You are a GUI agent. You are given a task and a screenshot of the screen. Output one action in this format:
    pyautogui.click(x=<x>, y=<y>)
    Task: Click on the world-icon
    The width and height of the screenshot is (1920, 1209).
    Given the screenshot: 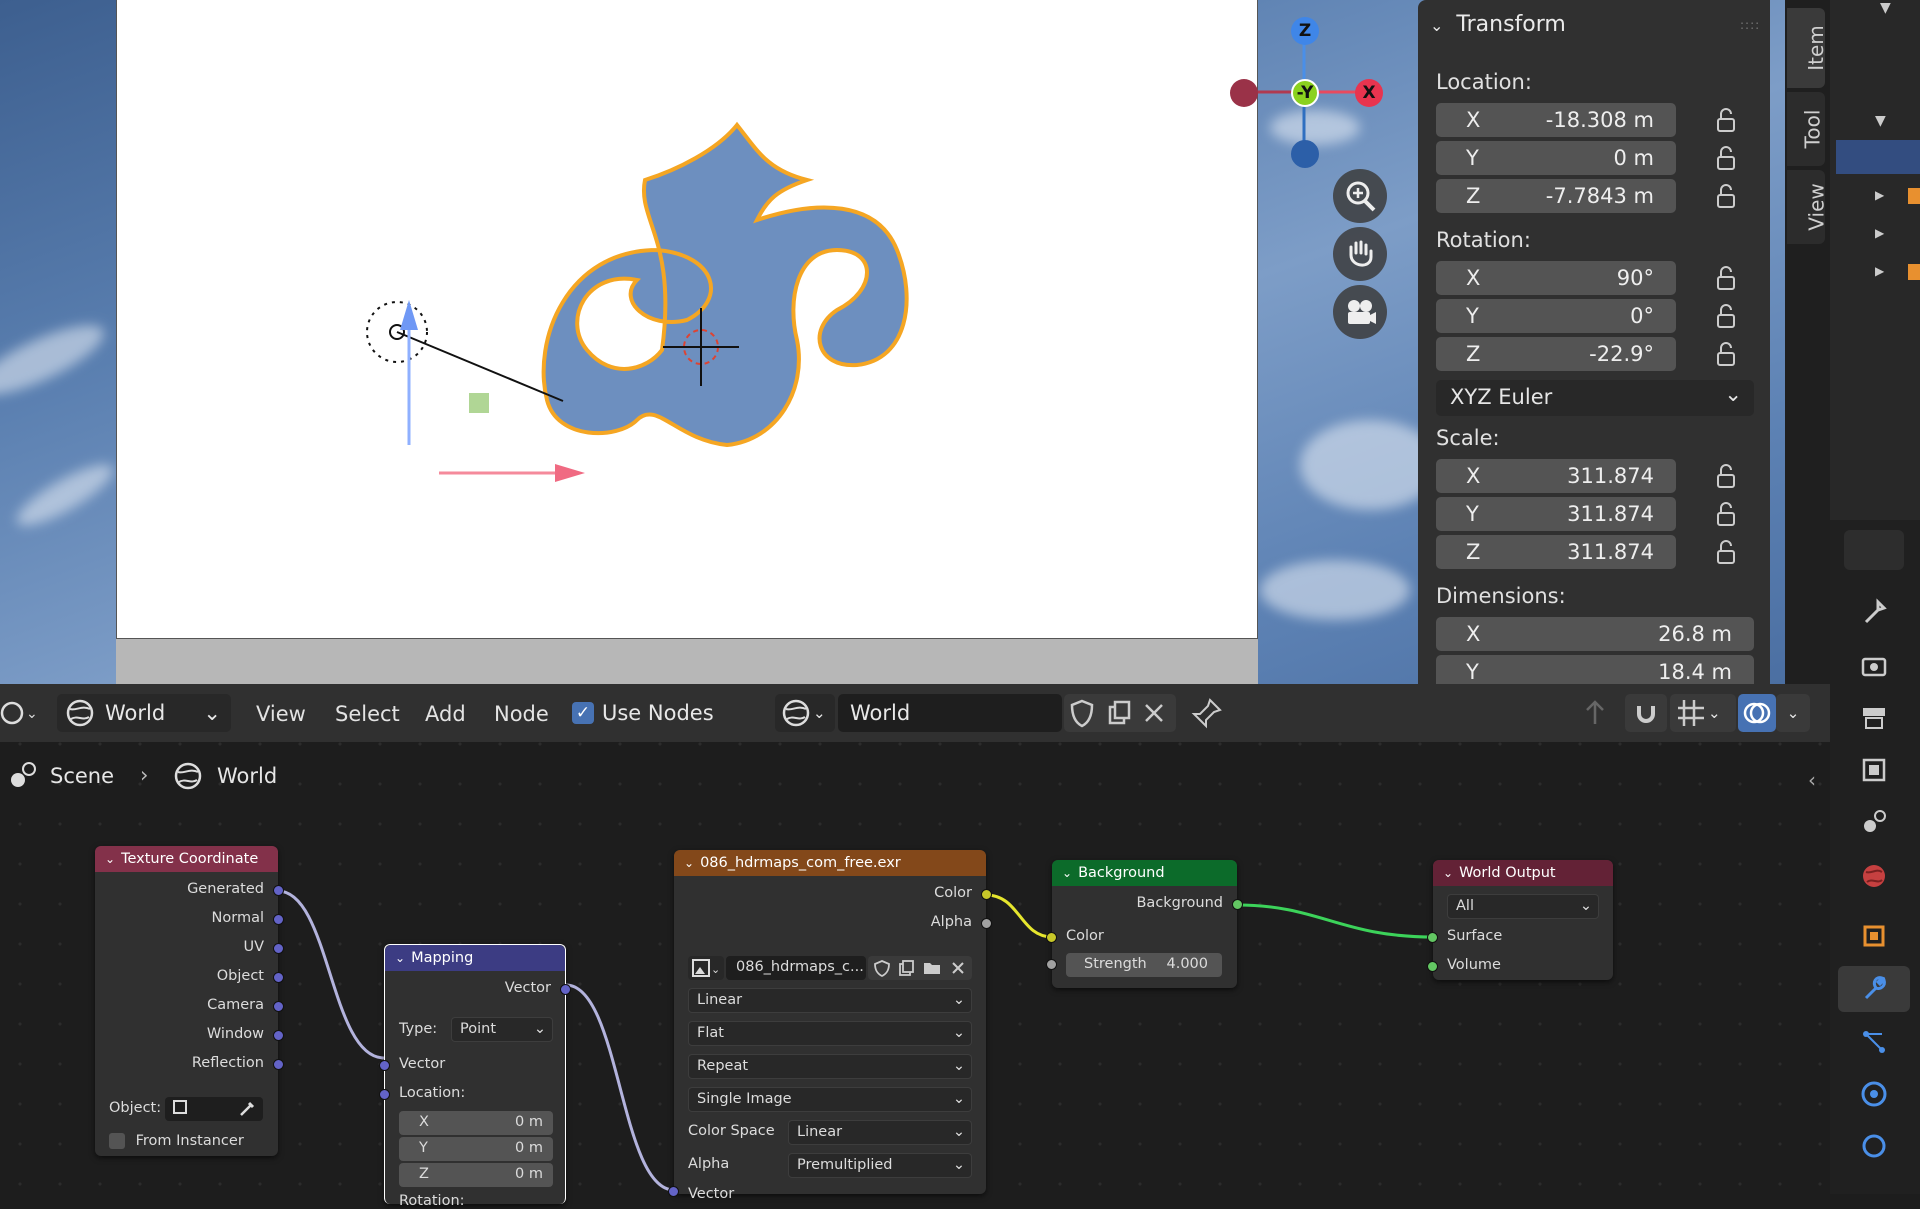 What is the action you would take?
    pyautogui.click(x=1874, y=876)
    